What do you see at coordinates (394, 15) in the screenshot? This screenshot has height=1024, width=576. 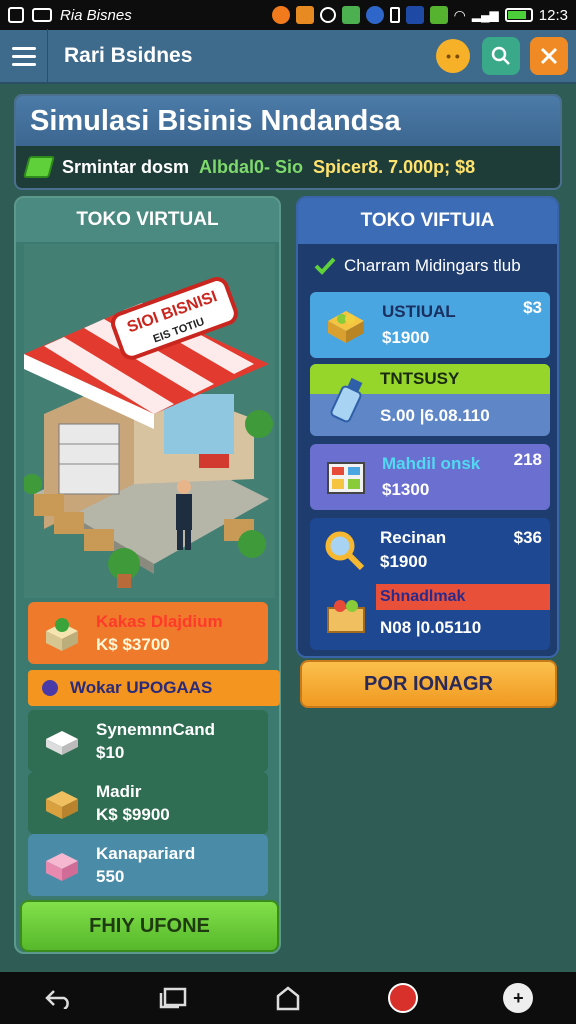 I see `phone-icon` at bounding box center [394, 15].